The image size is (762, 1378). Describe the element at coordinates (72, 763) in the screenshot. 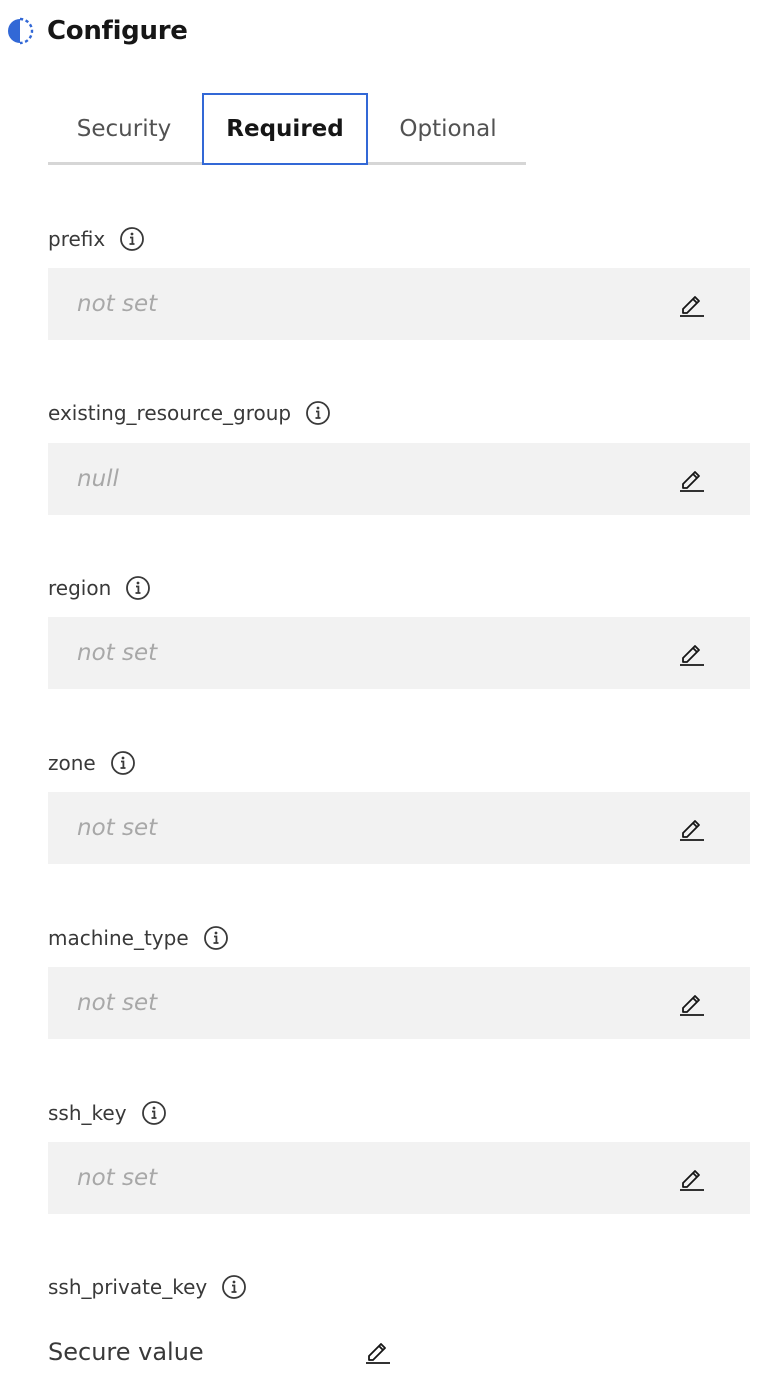

I see `field-label: zone` at that location.